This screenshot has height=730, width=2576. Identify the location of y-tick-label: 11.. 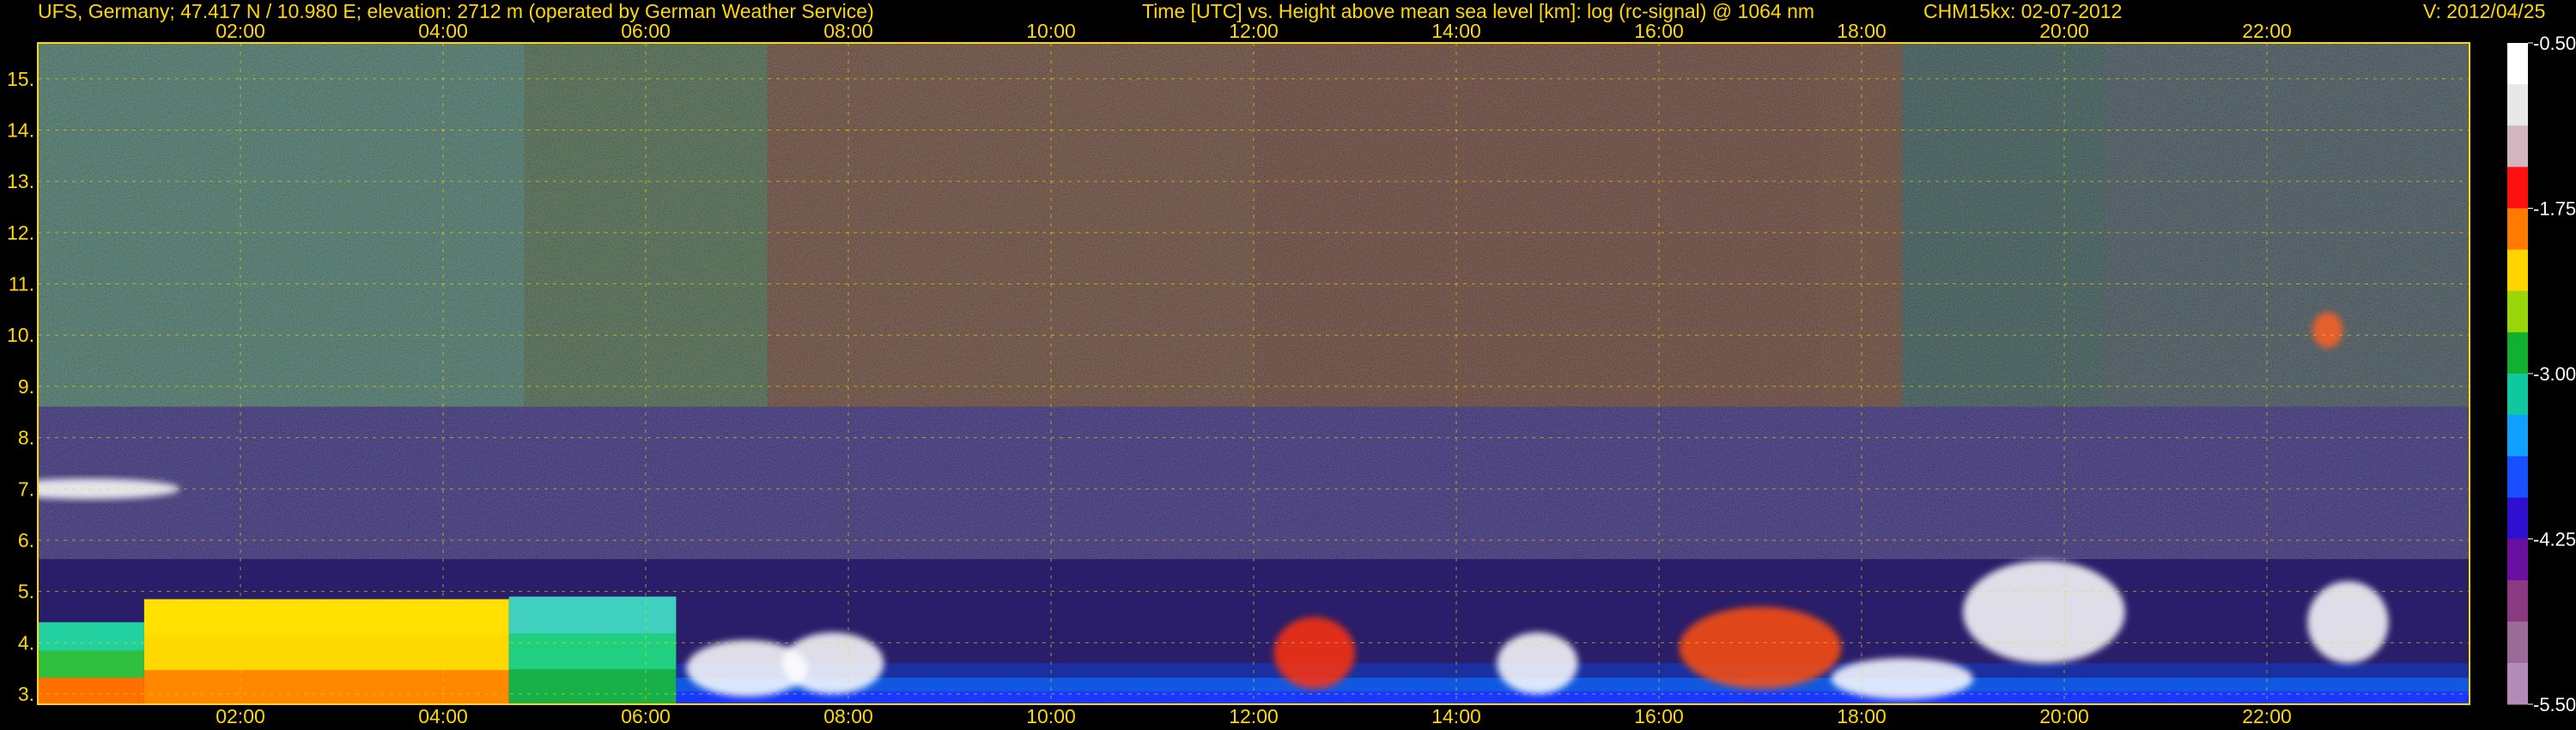
(21, 284).